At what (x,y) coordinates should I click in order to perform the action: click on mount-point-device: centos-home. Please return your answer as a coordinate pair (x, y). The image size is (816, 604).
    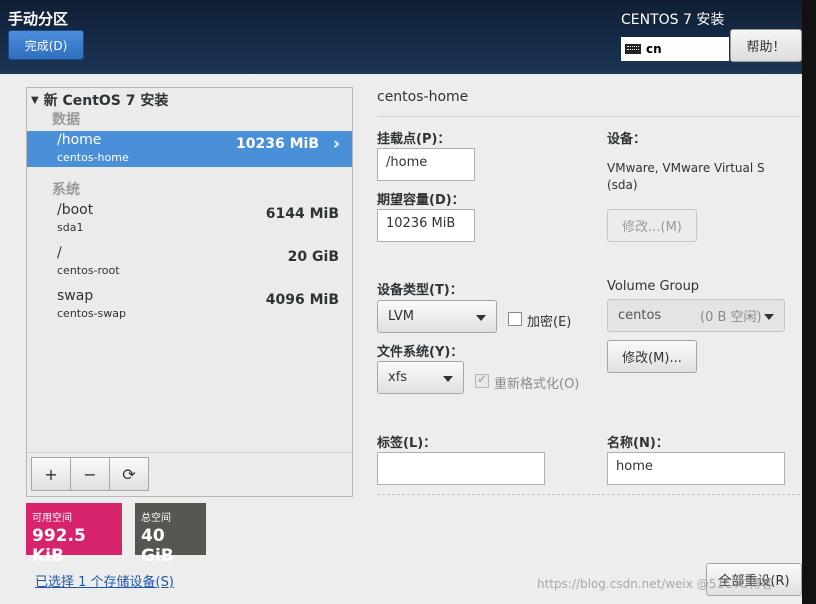
    Looking at the image, I should click on (93, 157).